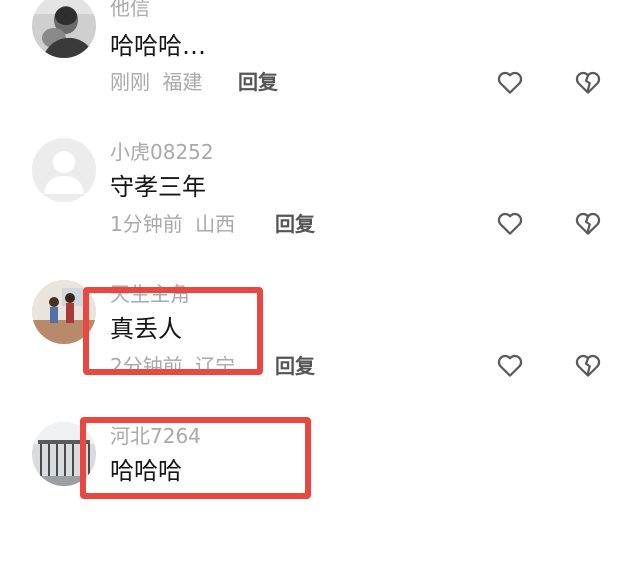 Image resolution: width=636 pixels, height=562 pixels. Describe the element at coordinates (182, 82) in the screenshot. I see `comment-location: 福建` at that location.